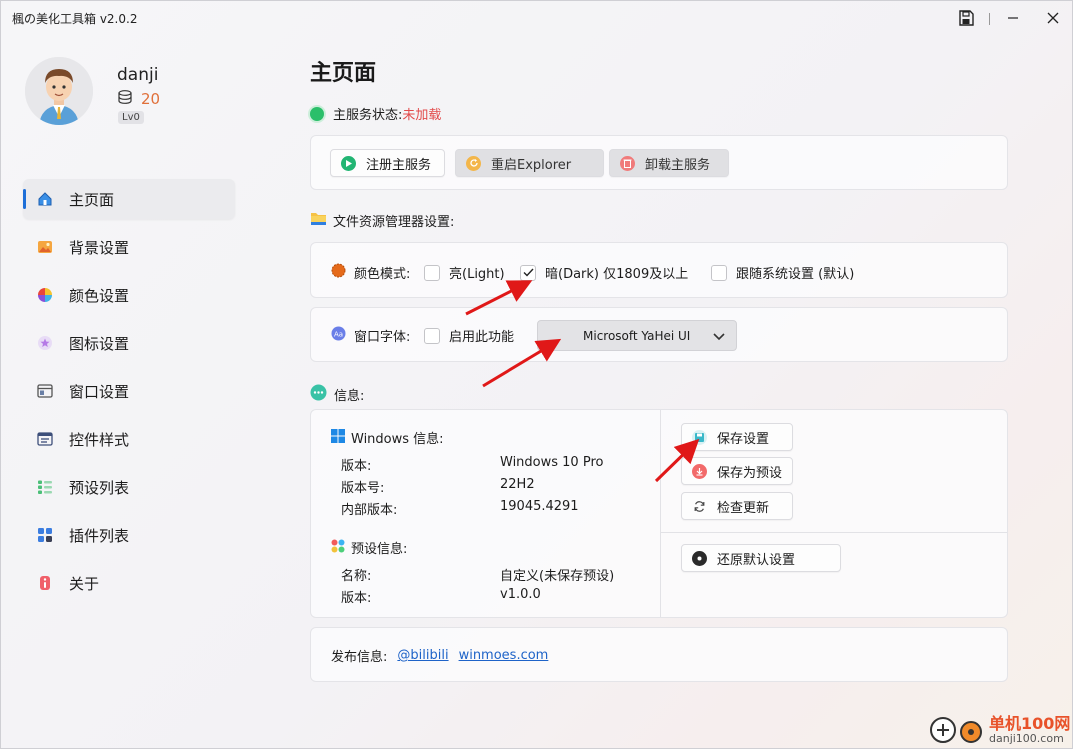 This screenshot has width=1073, height=749. I want to click on watermark-title: 单机100网, so click(1030, 723).